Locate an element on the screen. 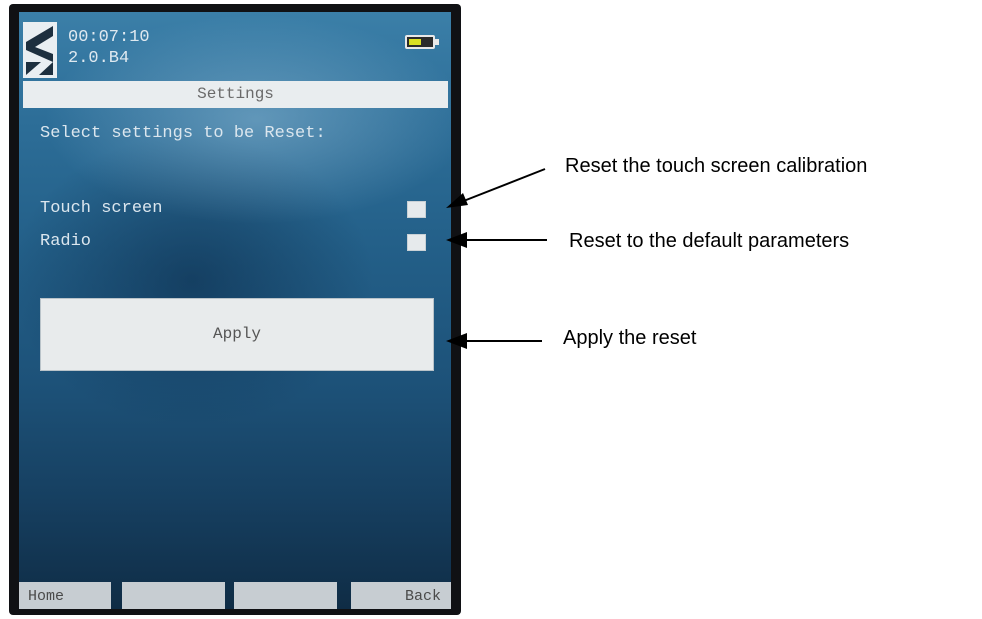 The width and height of the screenshot is (982, 619). clock-readout: 00:07:10 is located at coordinates (109, 37).